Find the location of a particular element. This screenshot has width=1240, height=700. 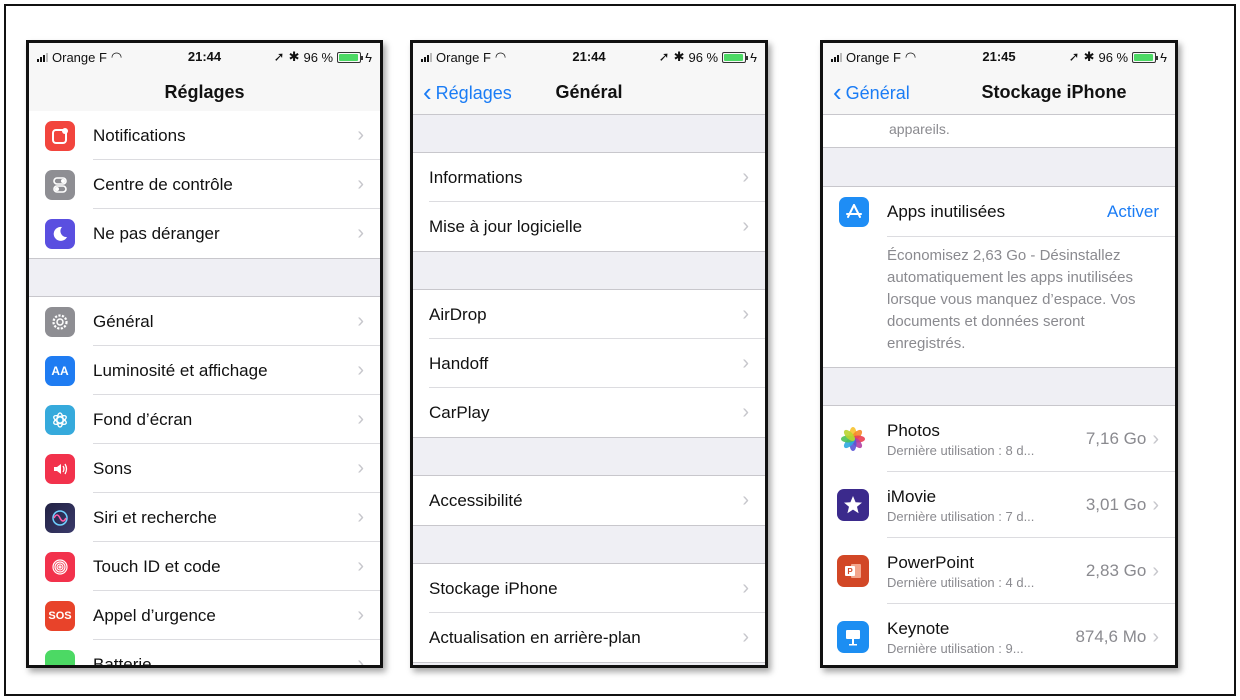

app-name: Keynote is located at coordinates (918, 628).